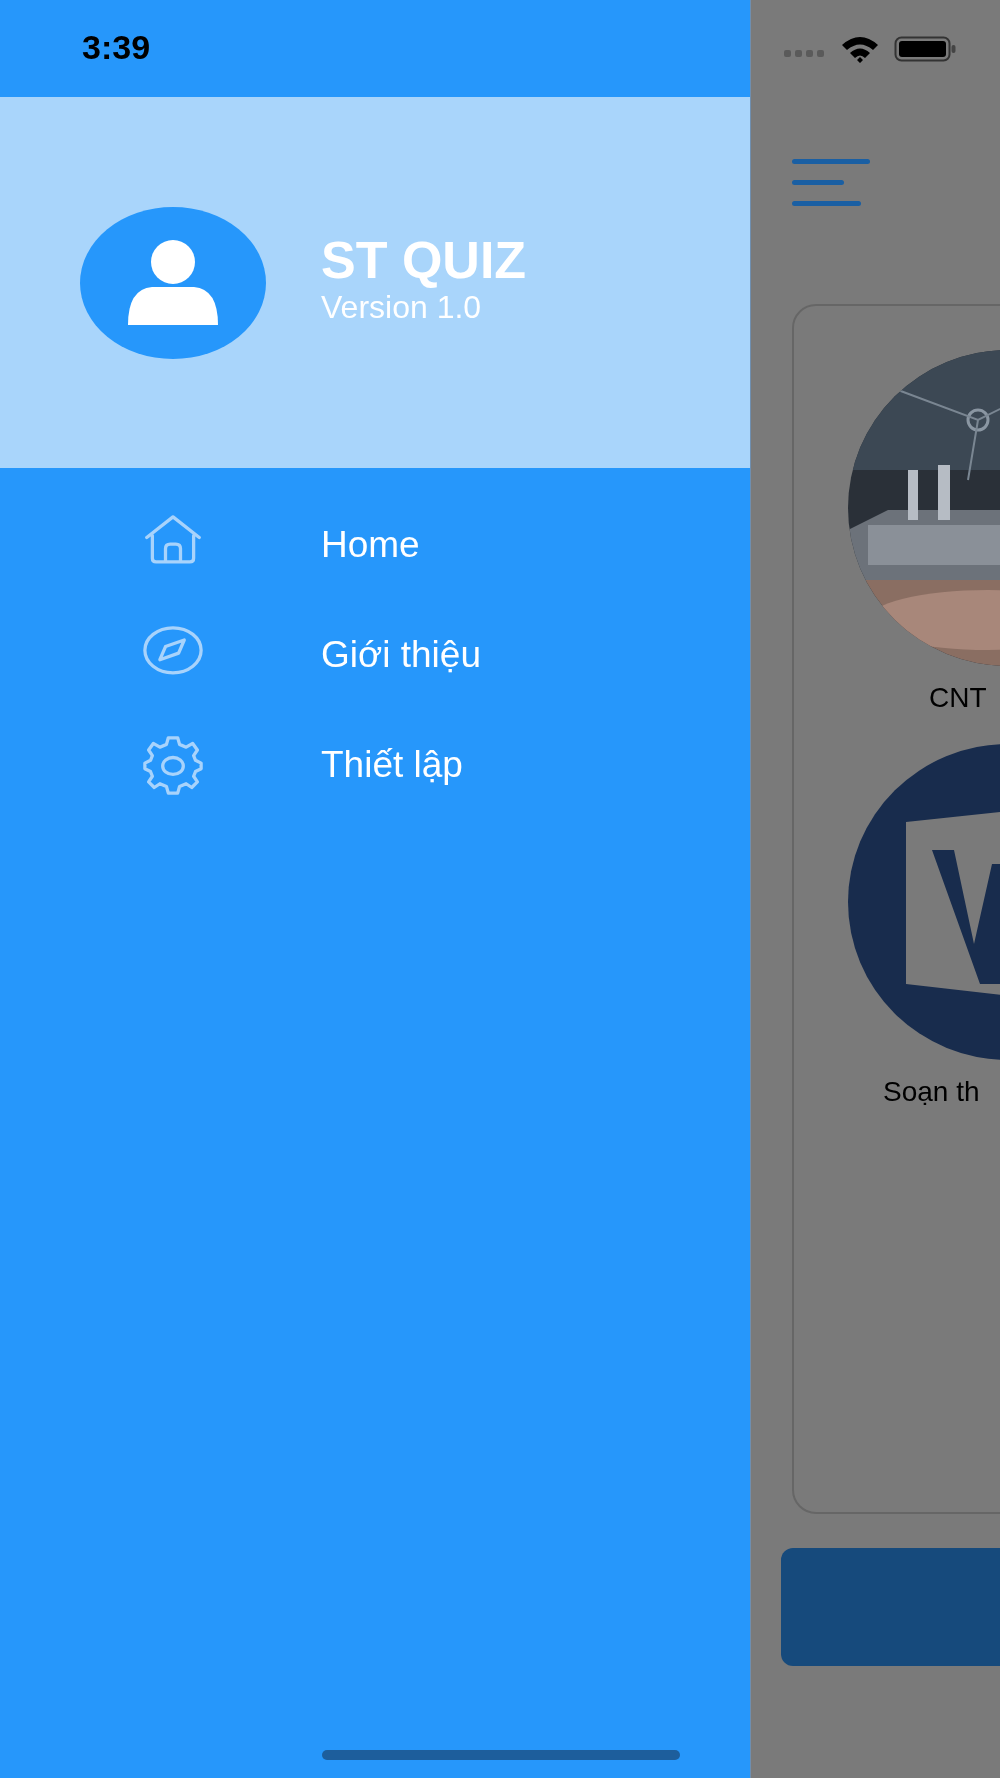  I want to click on menu-item: Home, so click(370, 545).